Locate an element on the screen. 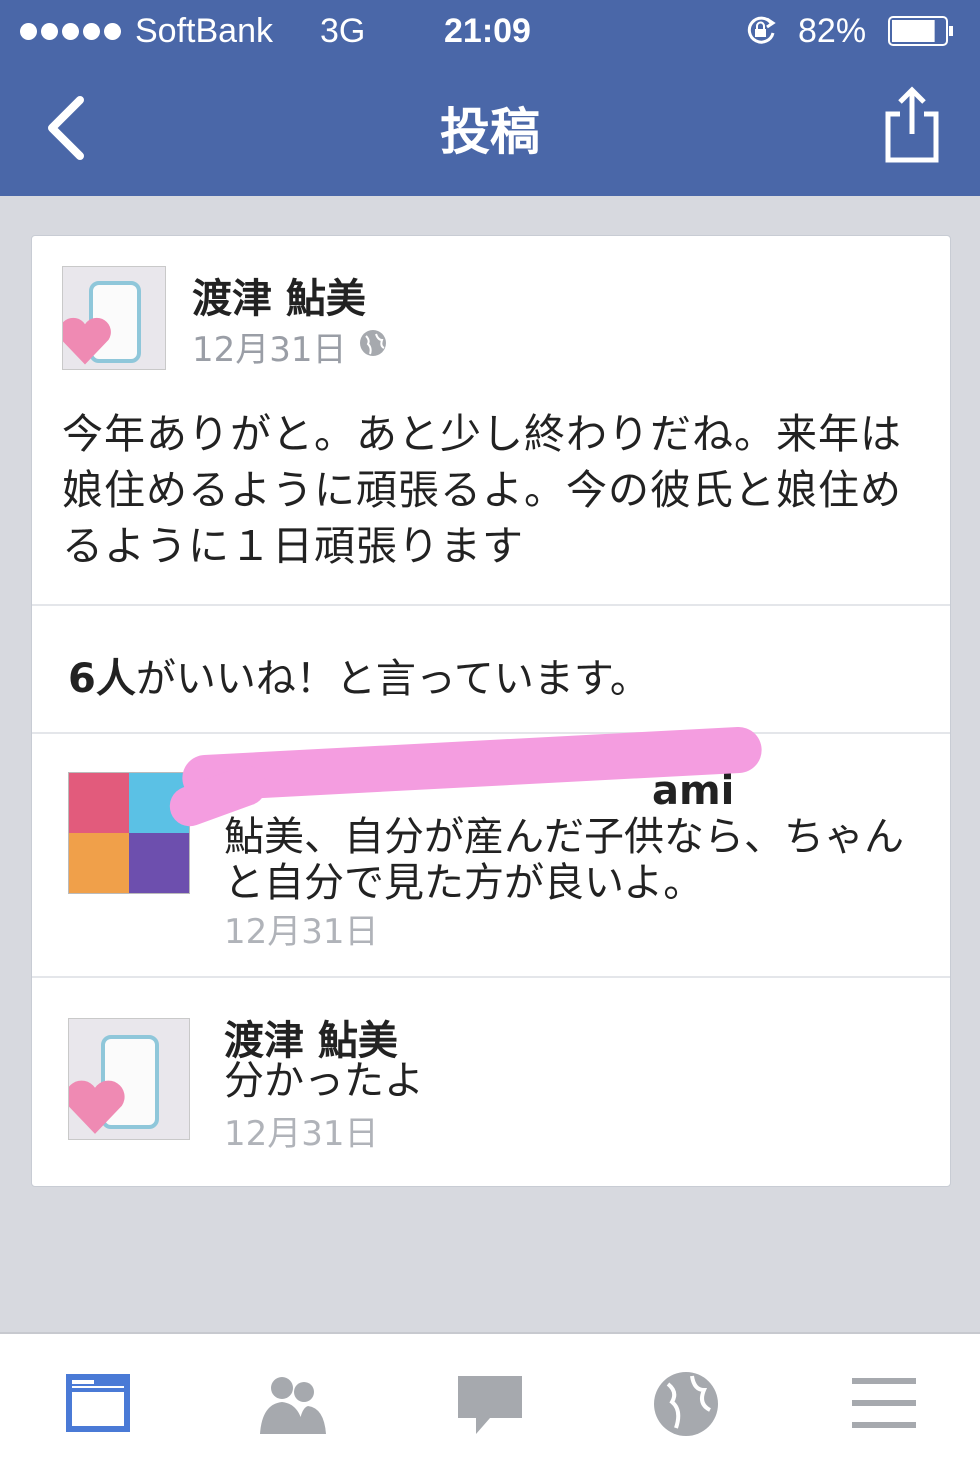  clock: 21:09 is located at coordinates (487, 31).